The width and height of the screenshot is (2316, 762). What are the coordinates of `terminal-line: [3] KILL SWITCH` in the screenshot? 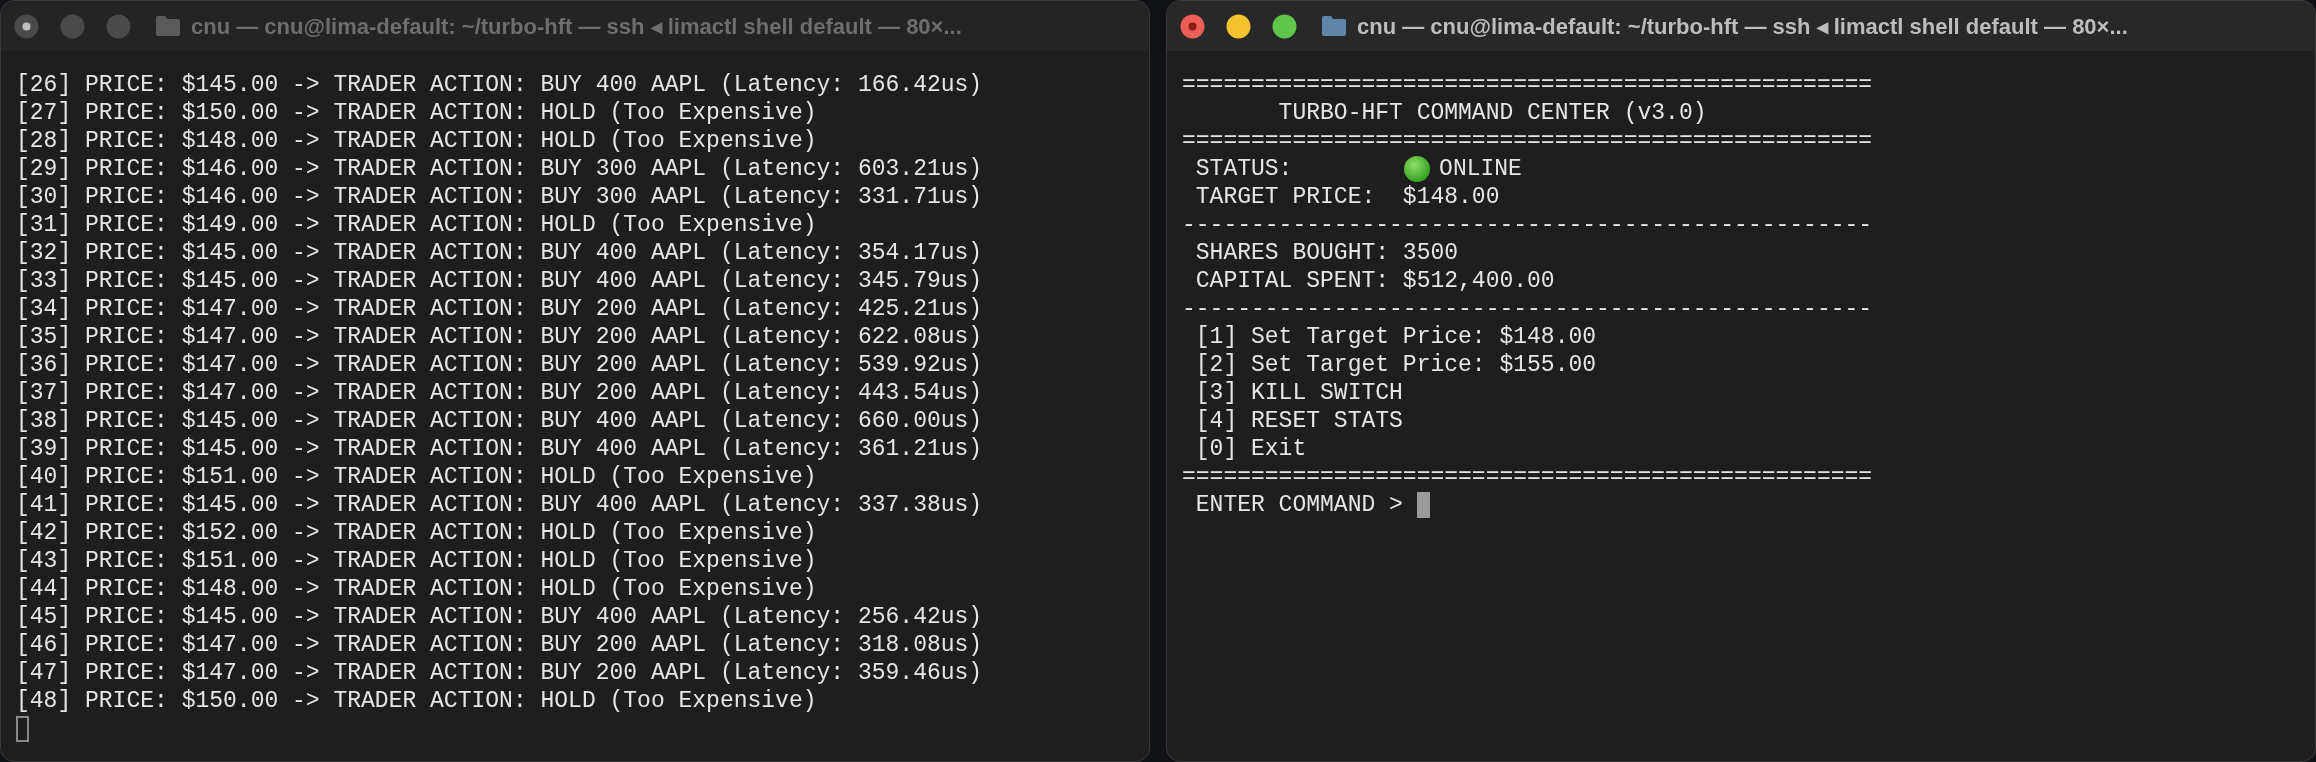 It's located at (1299, 393).